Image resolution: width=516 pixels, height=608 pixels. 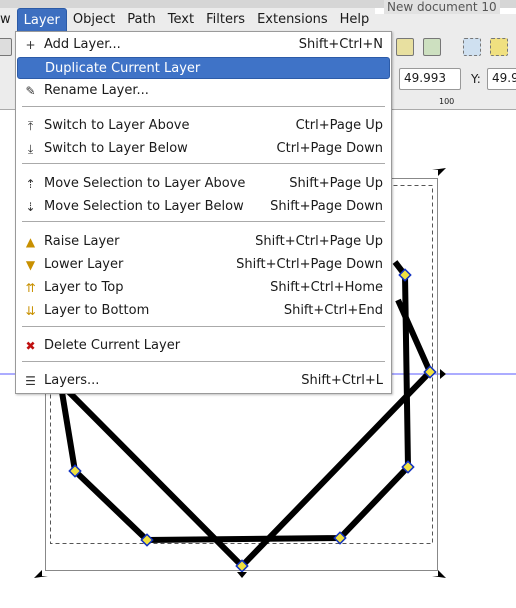 What do you see at coordinates (84, 264) in the screenshot?
I see `menu-item-label: Lower Layer` at bounding box center [84, 264].